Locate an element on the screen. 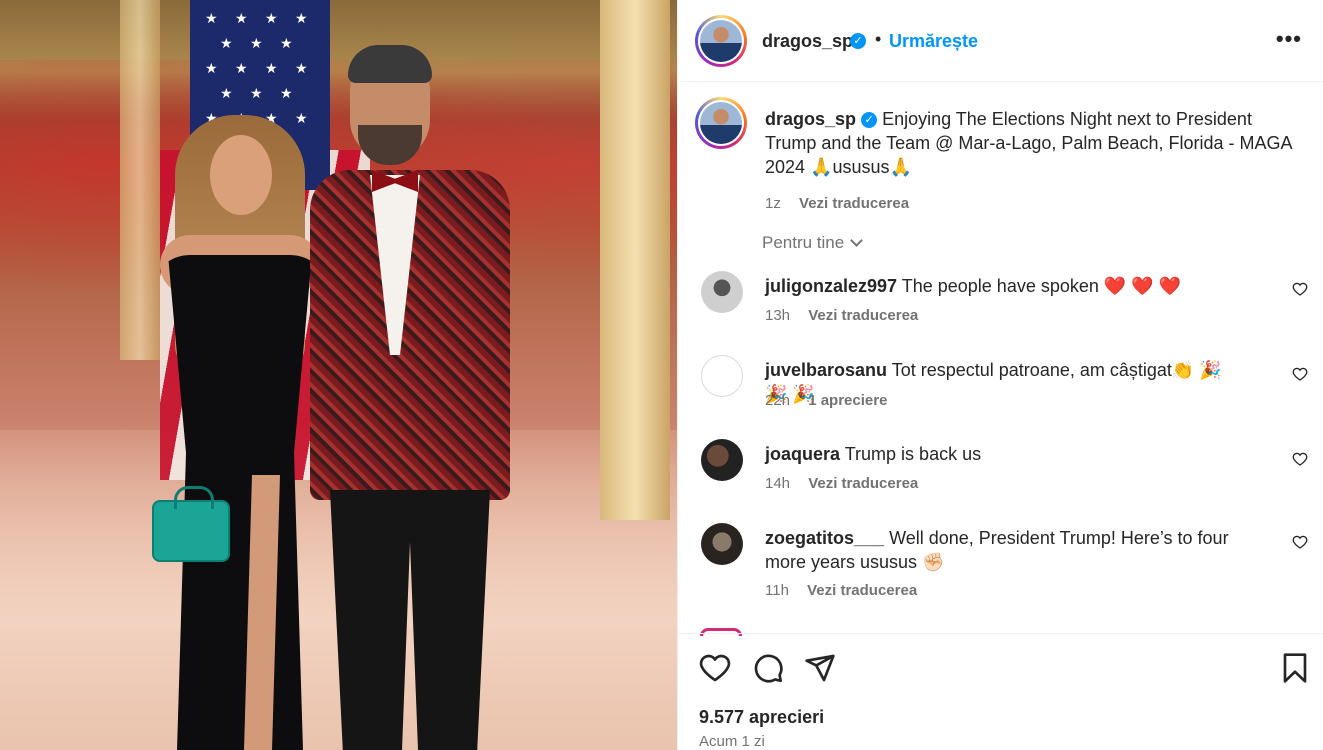 Image resolution: width=1323 pixels, height=750 pixels. comment-meta: 22h 1 apreciere is located at coordinates (826, 400).